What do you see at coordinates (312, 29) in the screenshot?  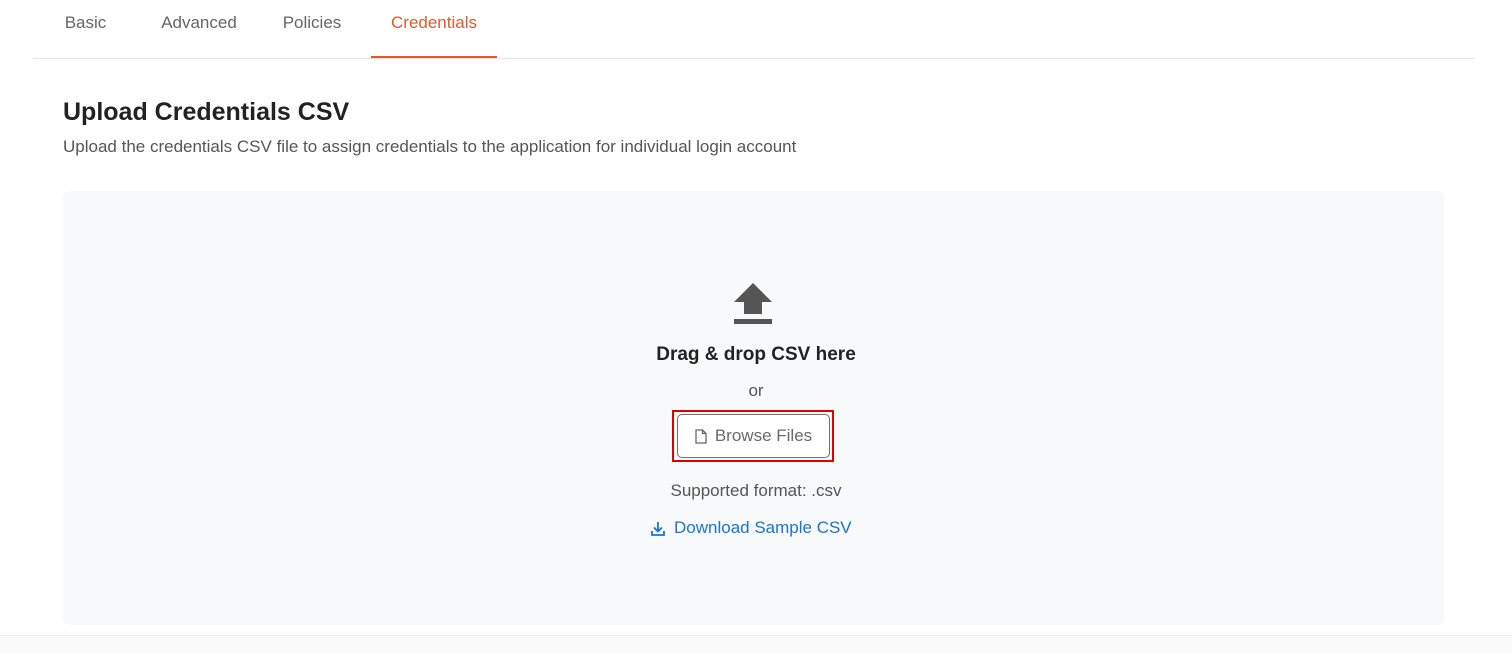 I see `tab-policies: Policies` at bounding box center [312, 29].